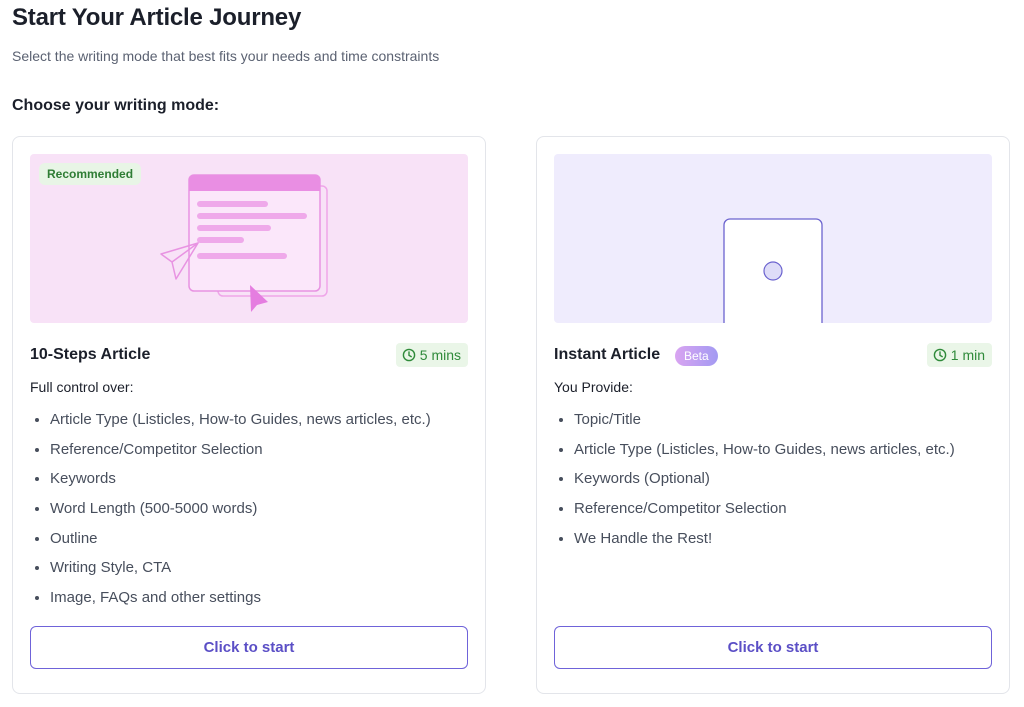  I want to click on list-item: Image, FAQs and other settings, so click(233, 598).